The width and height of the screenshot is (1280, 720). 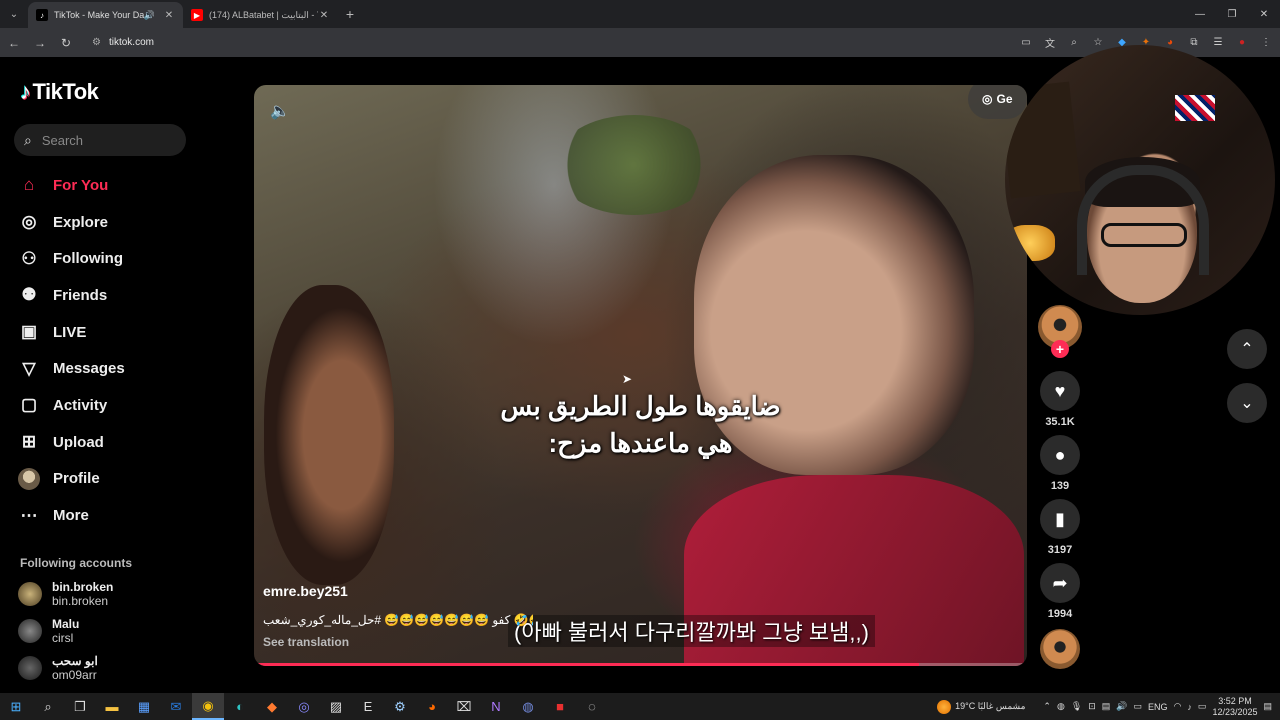 I want to click on tab-title: (174) ALBatabet | البتابيت - YouTube, so click(x=263, y=14).